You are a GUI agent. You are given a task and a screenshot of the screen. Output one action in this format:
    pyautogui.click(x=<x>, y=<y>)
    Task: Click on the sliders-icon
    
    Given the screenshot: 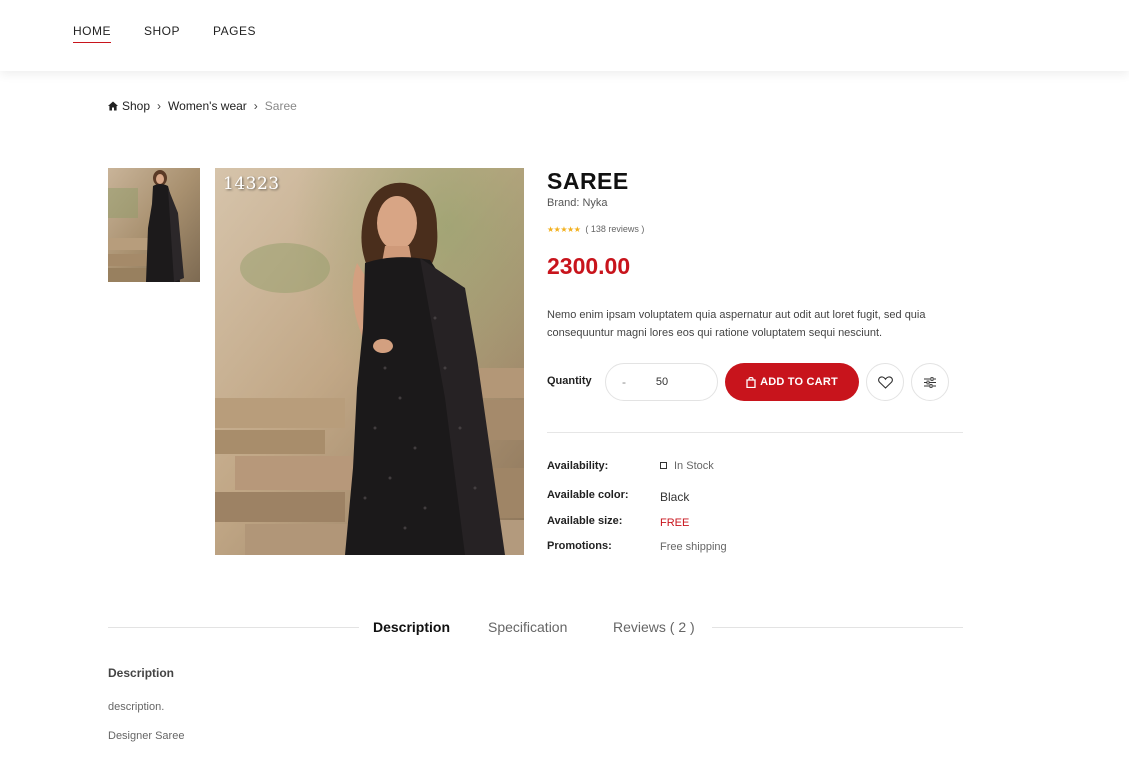 What is the action you would take?
    pyautogui.click(x=930, y=382)
    